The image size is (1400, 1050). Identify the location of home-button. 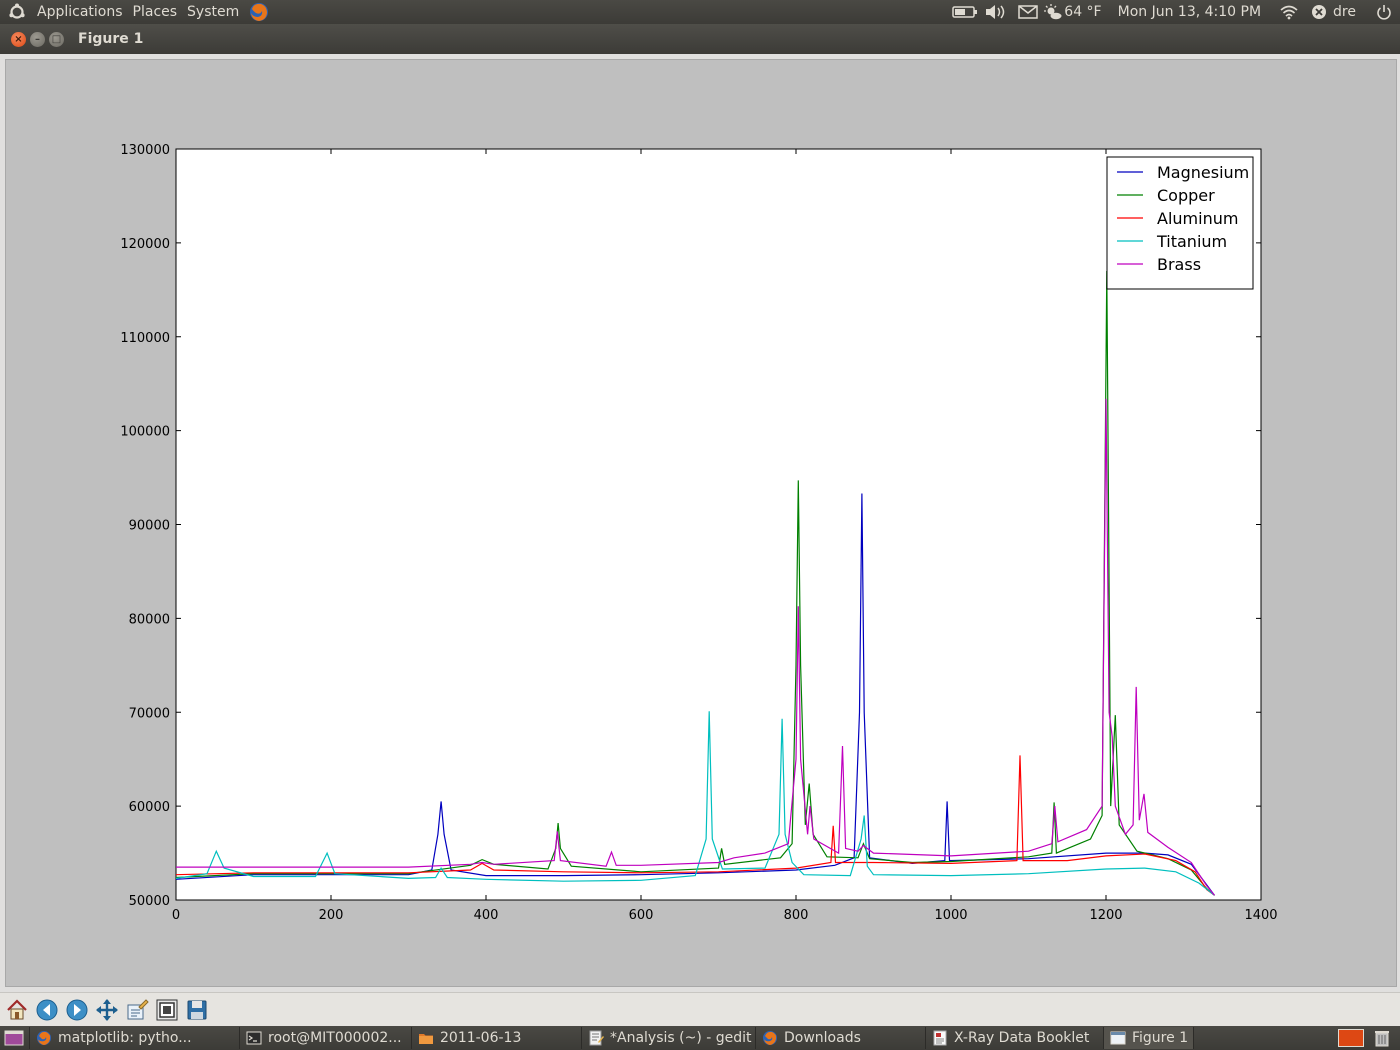
(17, 1010).